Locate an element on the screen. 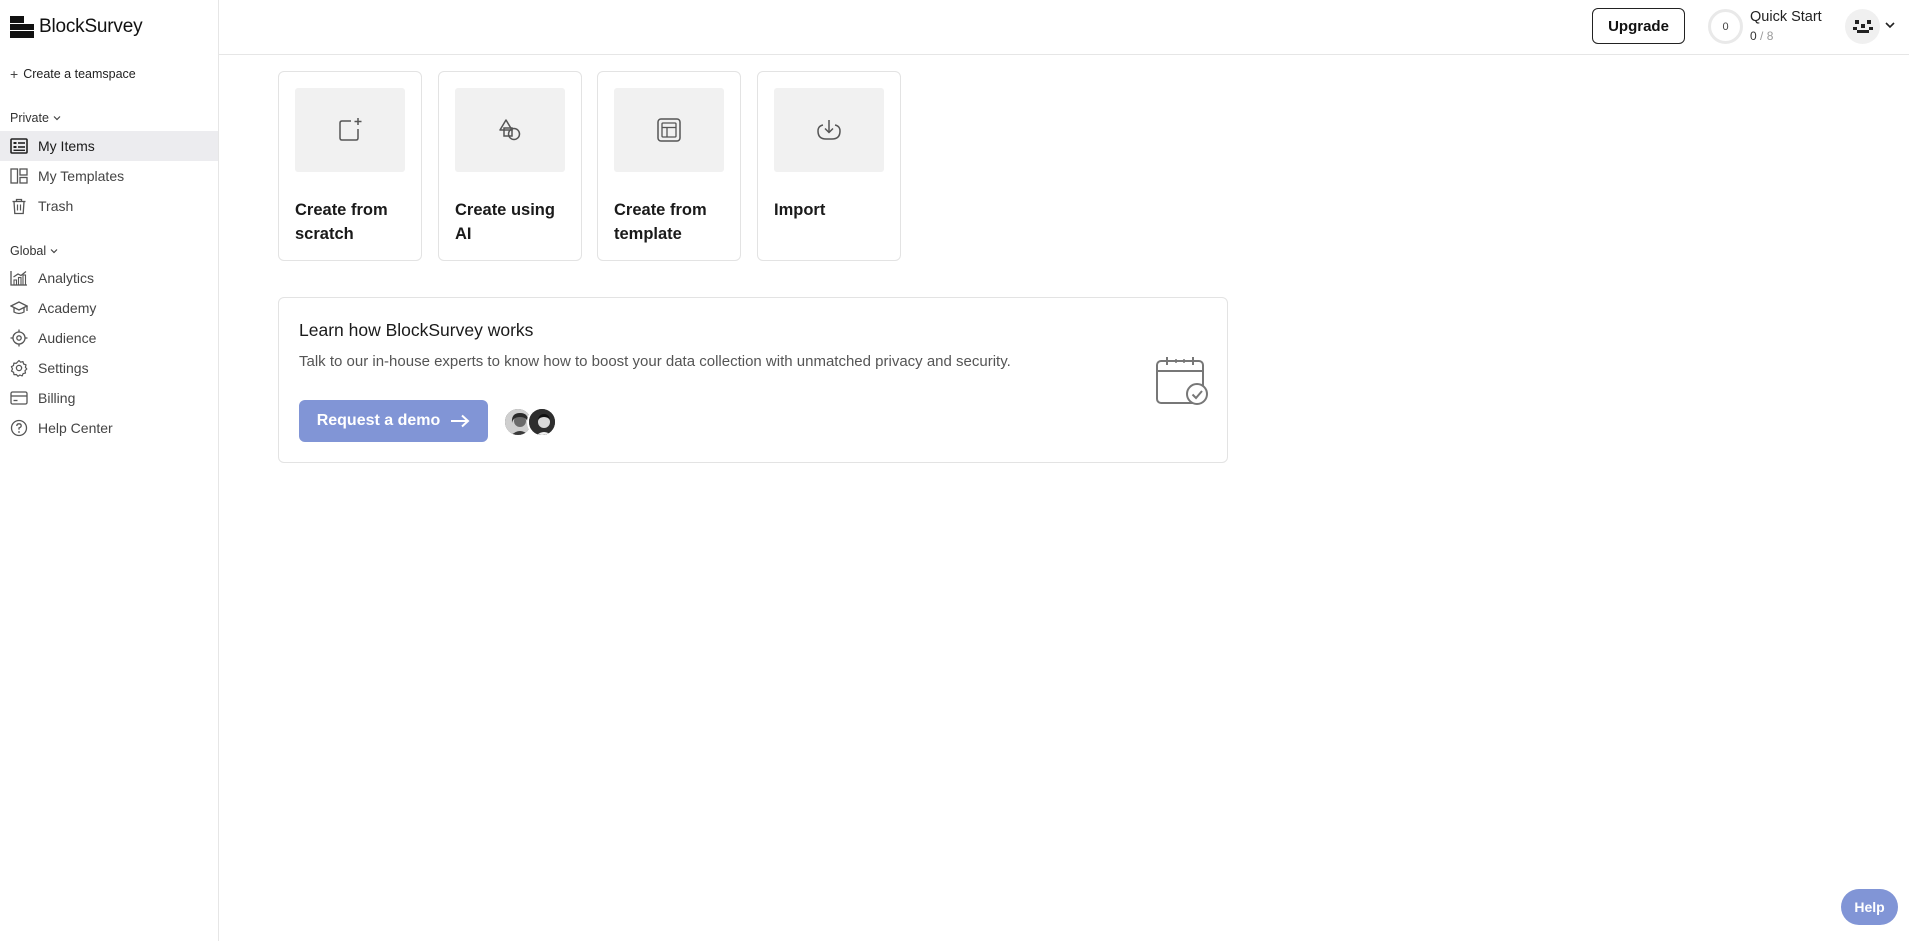 The width and height of the screenshot is (1909, 941). quick-start-done: 0 is located at coordinates (1753, 36).